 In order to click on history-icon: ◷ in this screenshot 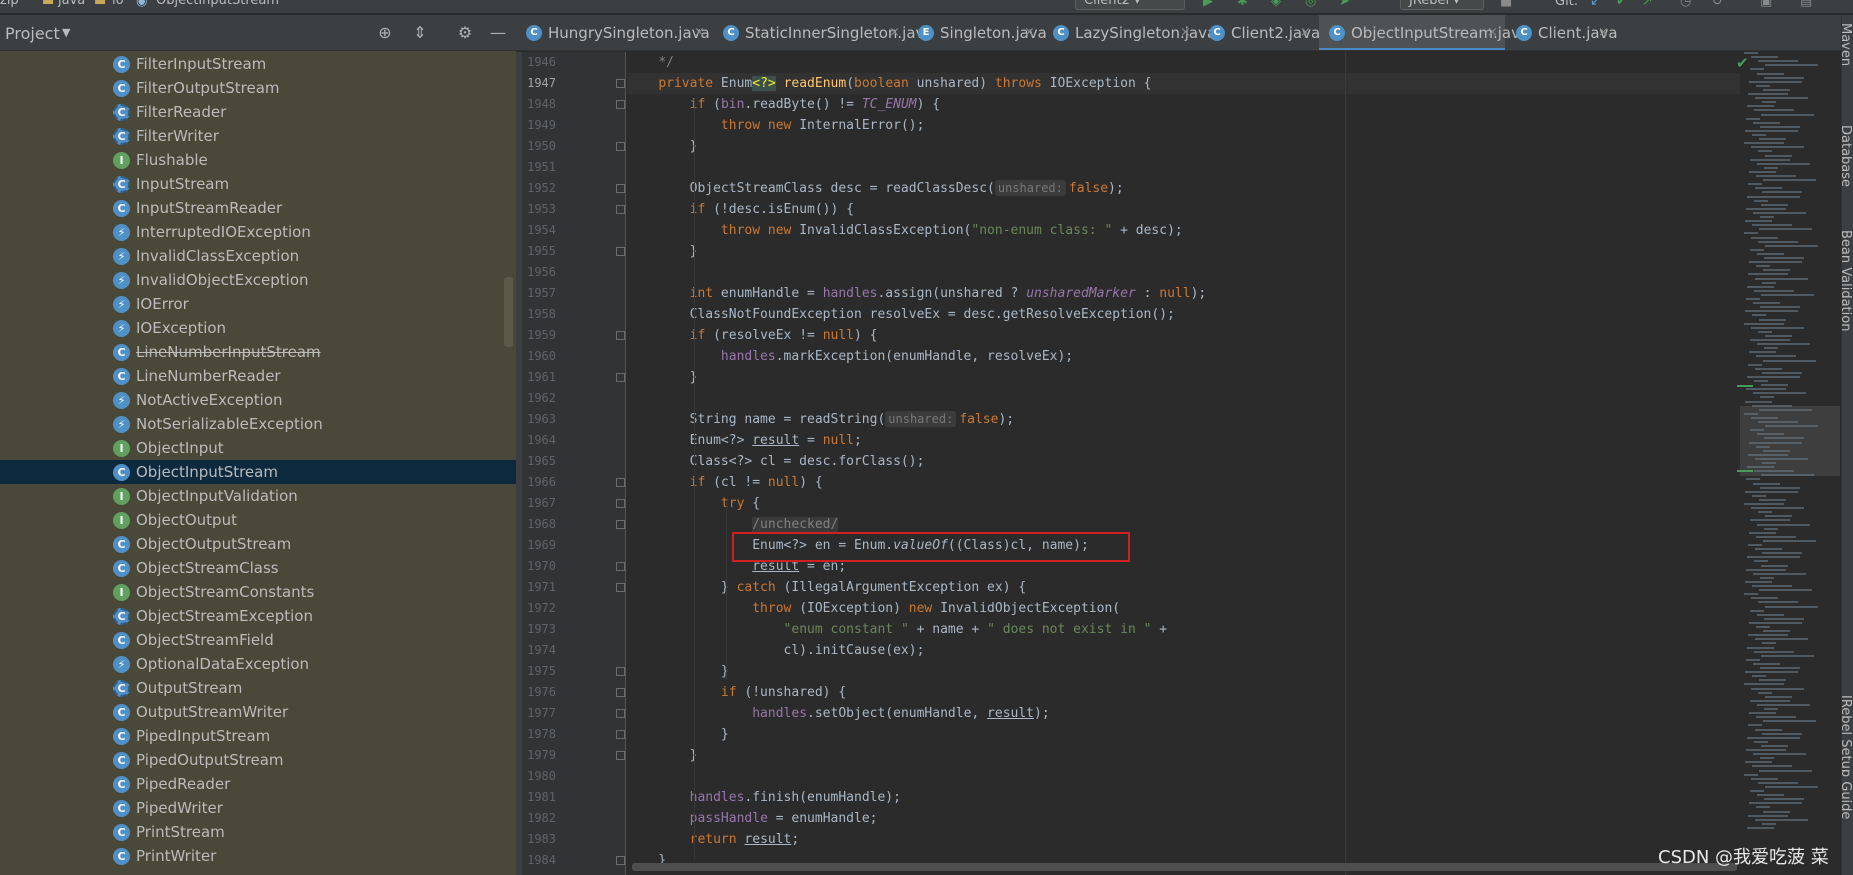, I will do `click(1685, 5)`.